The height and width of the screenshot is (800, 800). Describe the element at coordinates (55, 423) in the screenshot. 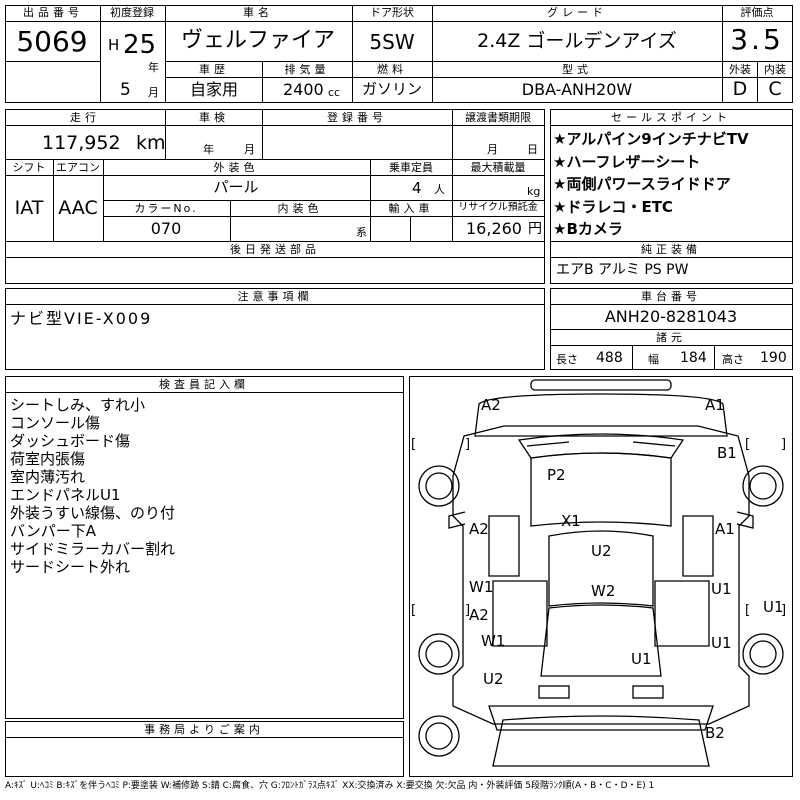

I see `inspector-remark: コンソール傷` at that location.